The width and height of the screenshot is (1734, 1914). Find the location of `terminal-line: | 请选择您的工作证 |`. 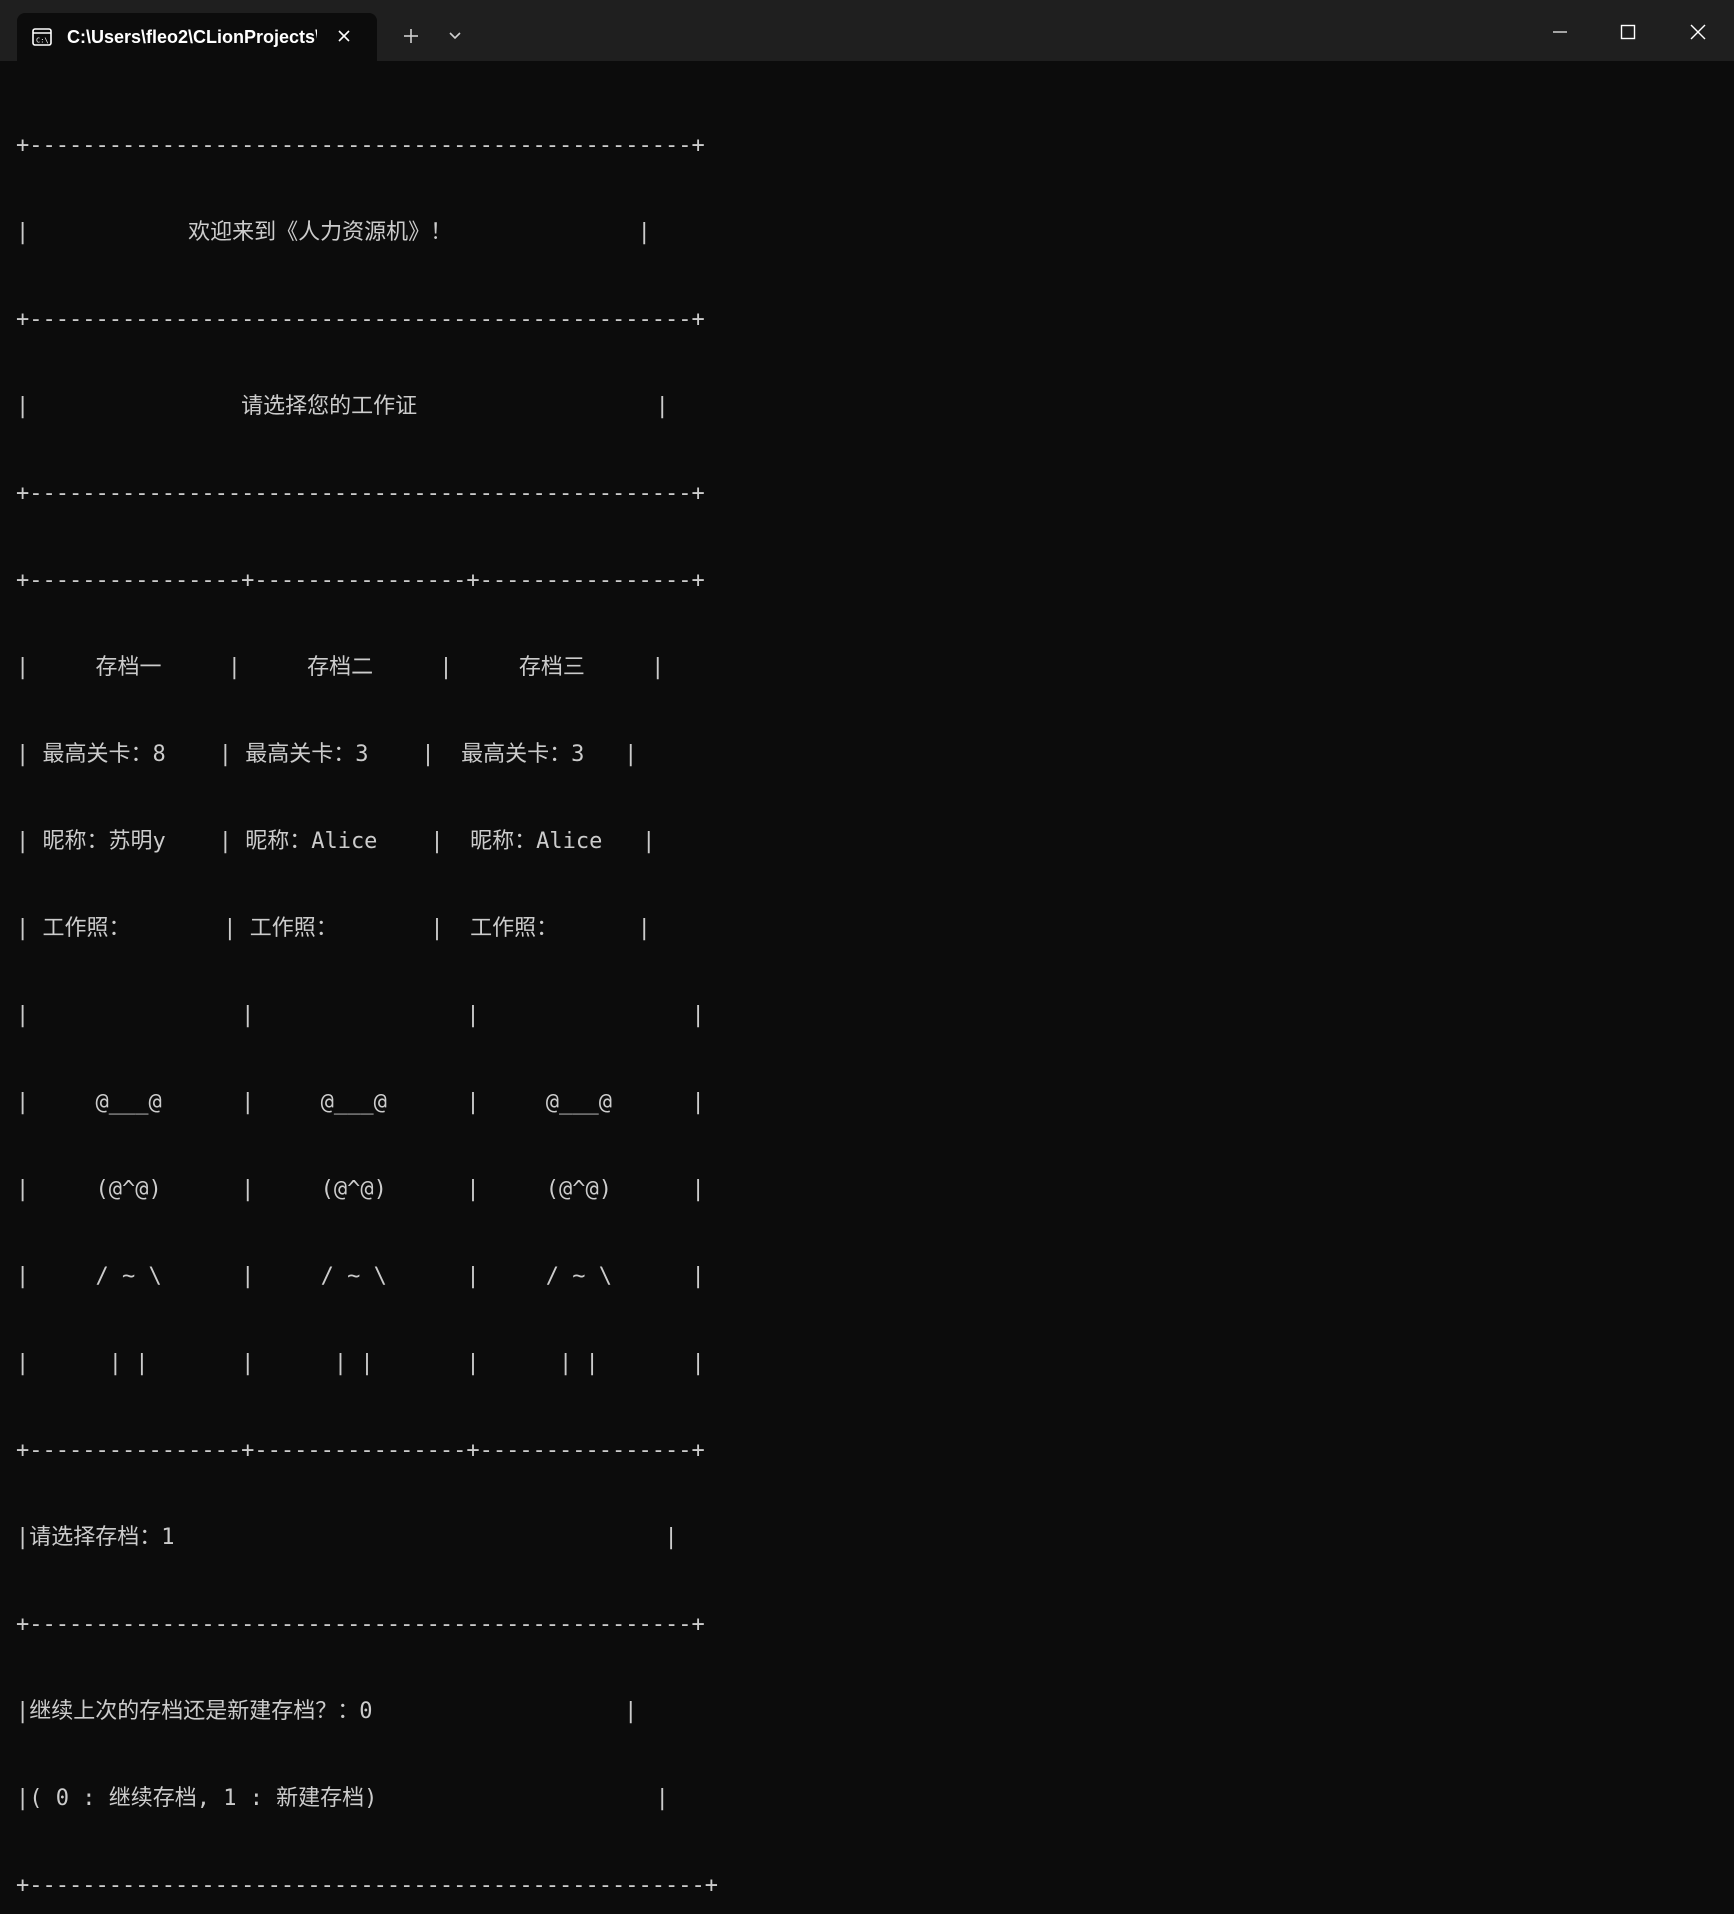

terminal-line: | 请选择您的工作证 | is located at coordinates (342, 406).